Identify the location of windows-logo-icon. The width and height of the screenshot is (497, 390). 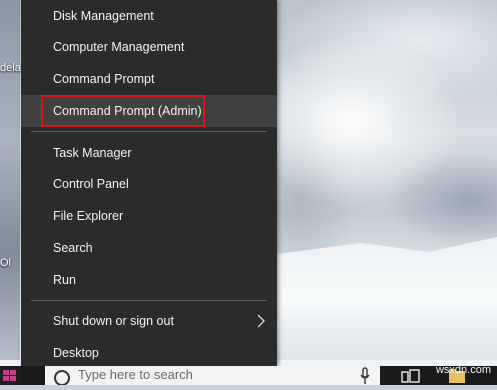
(9, 375).